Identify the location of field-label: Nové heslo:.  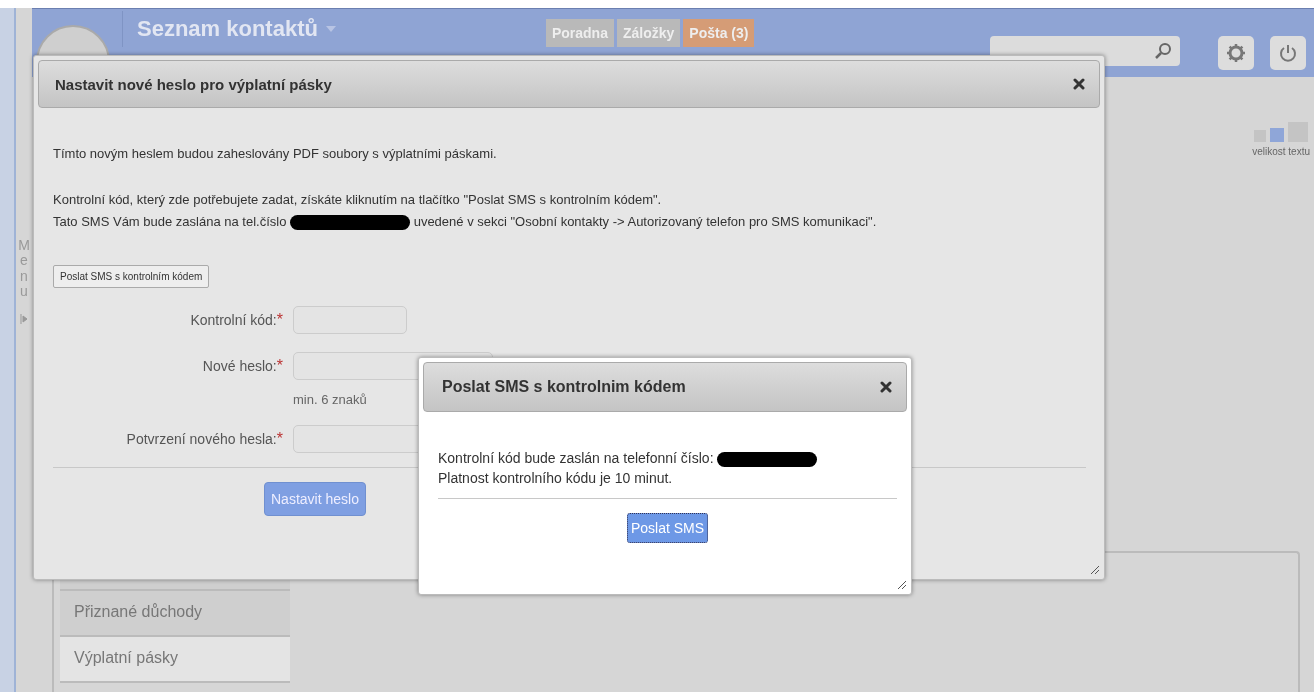
(239, 366).